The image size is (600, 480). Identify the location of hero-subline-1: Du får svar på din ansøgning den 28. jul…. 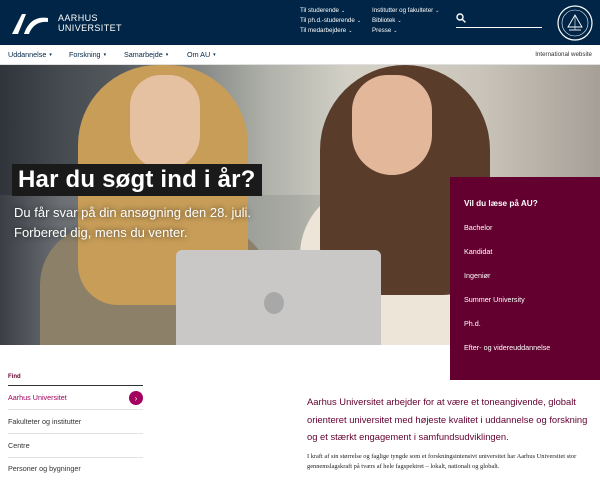
(133, 212).